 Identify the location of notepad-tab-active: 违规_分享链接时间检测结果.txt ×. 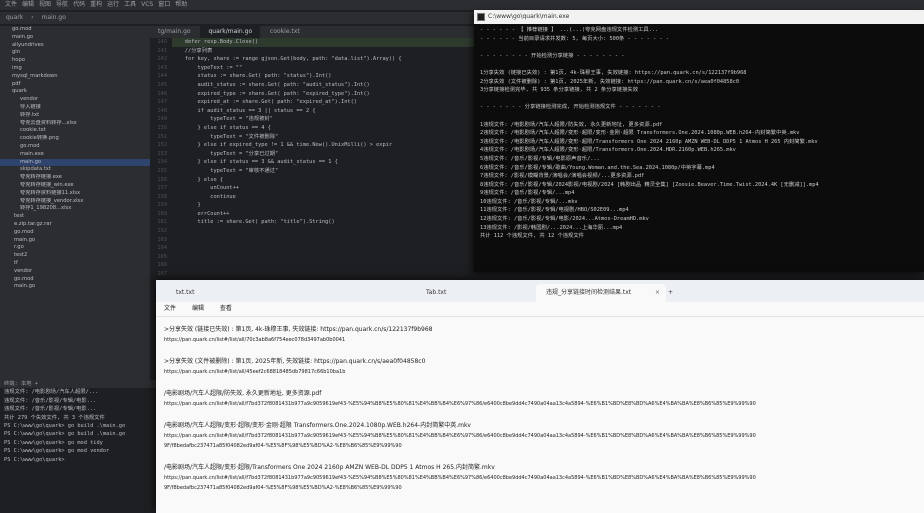
(601, 293).